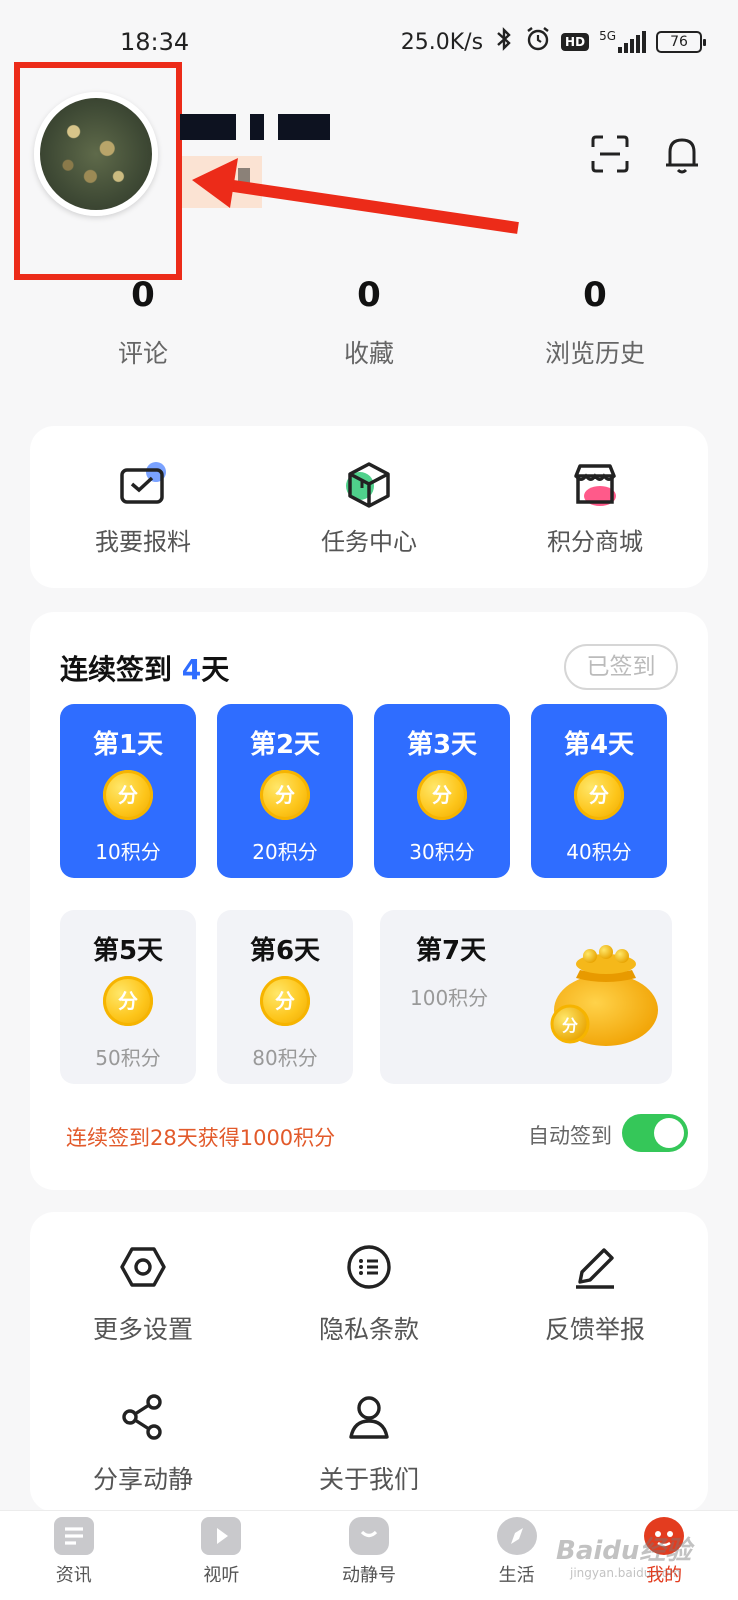 The width and height of the screenshot is (738, 1600). I want to click on day-points: 20积分, so click(285, 852).